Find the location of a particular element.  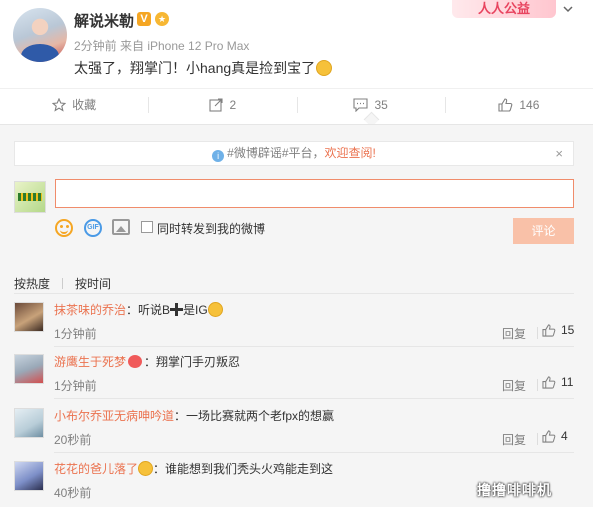

star-icon is located at coordinates (59, 104).